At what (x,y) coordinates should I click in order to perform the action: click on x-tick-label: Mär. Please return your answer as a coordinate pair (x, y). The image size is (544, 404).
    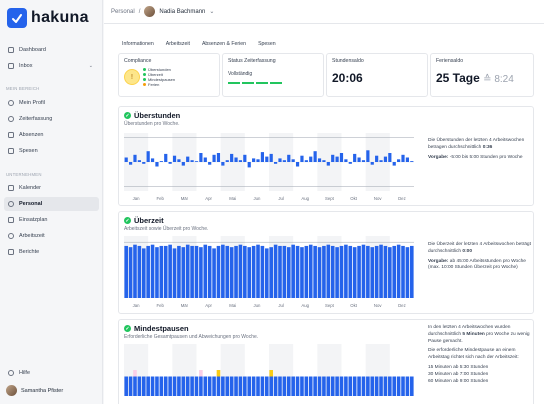
    Looking at the image, I should click on (185, 198).